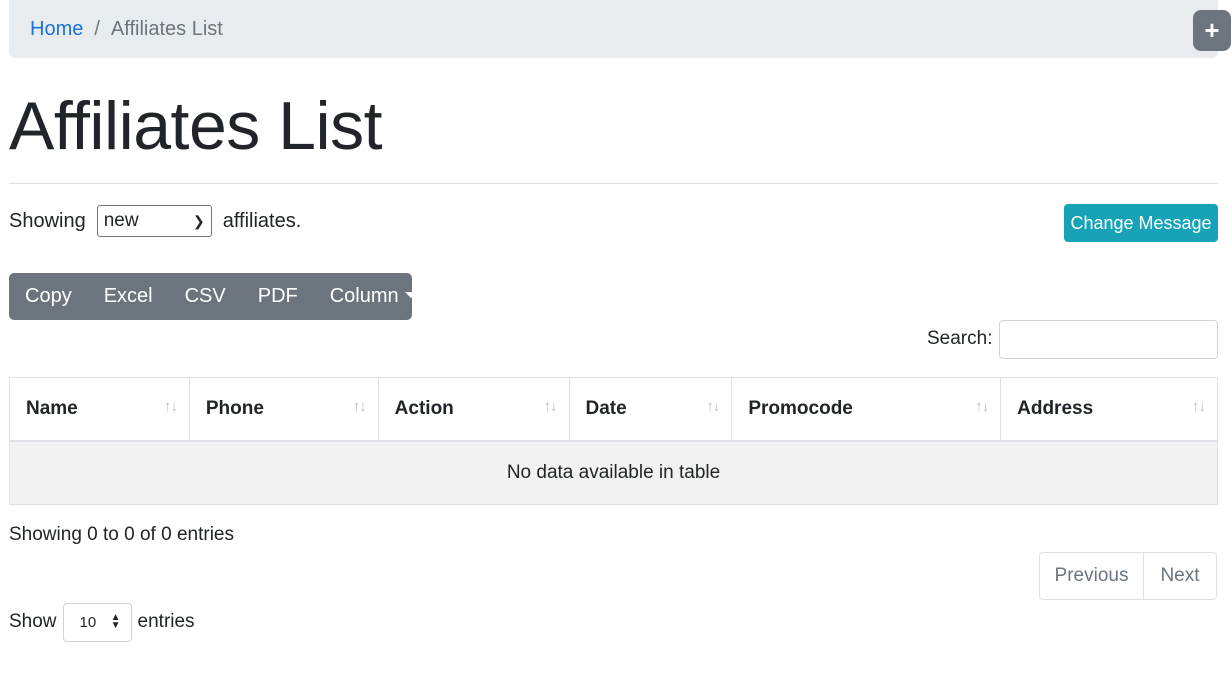 The width and height of the screenshot is (1232, 697). Describe the element at coordinates (52, 408) in the screenshot. I see `column-header-label: Name` at that location.